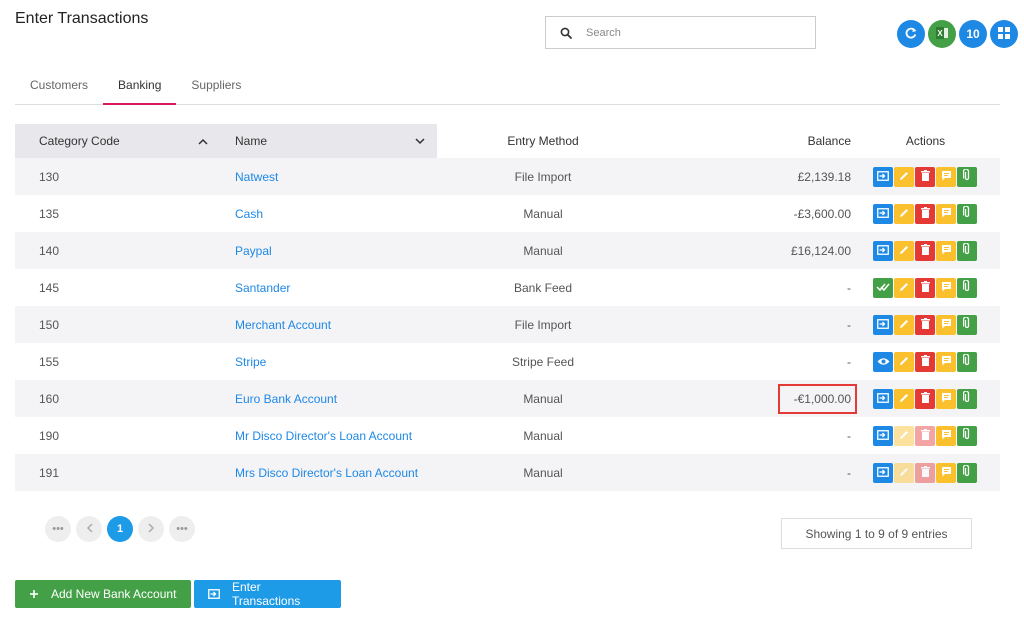 The height and width of the screenshot is (624, 1024). What do you see at coordinates (326, 473) in the screenshot?
I see `account-name-link: Mrs Disco Director's Loan Account` at bounding box center [326, 473].